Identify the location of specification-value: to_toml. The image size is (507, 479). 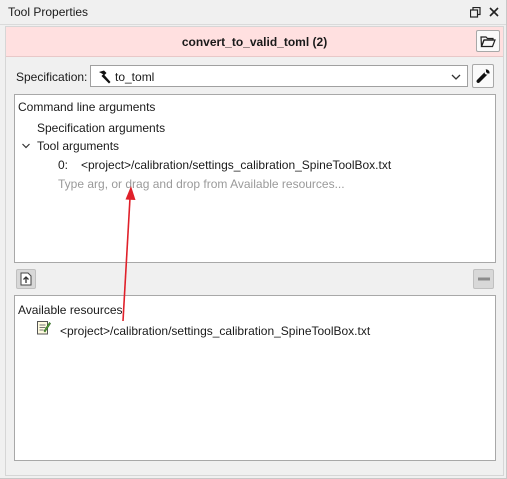
(135, 77).